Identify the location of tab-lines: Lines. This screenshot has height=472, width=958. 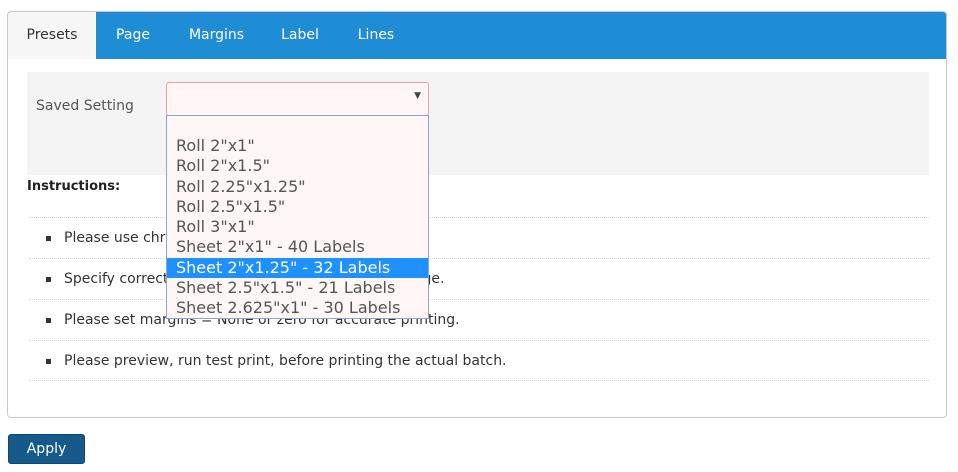
(376, 35).